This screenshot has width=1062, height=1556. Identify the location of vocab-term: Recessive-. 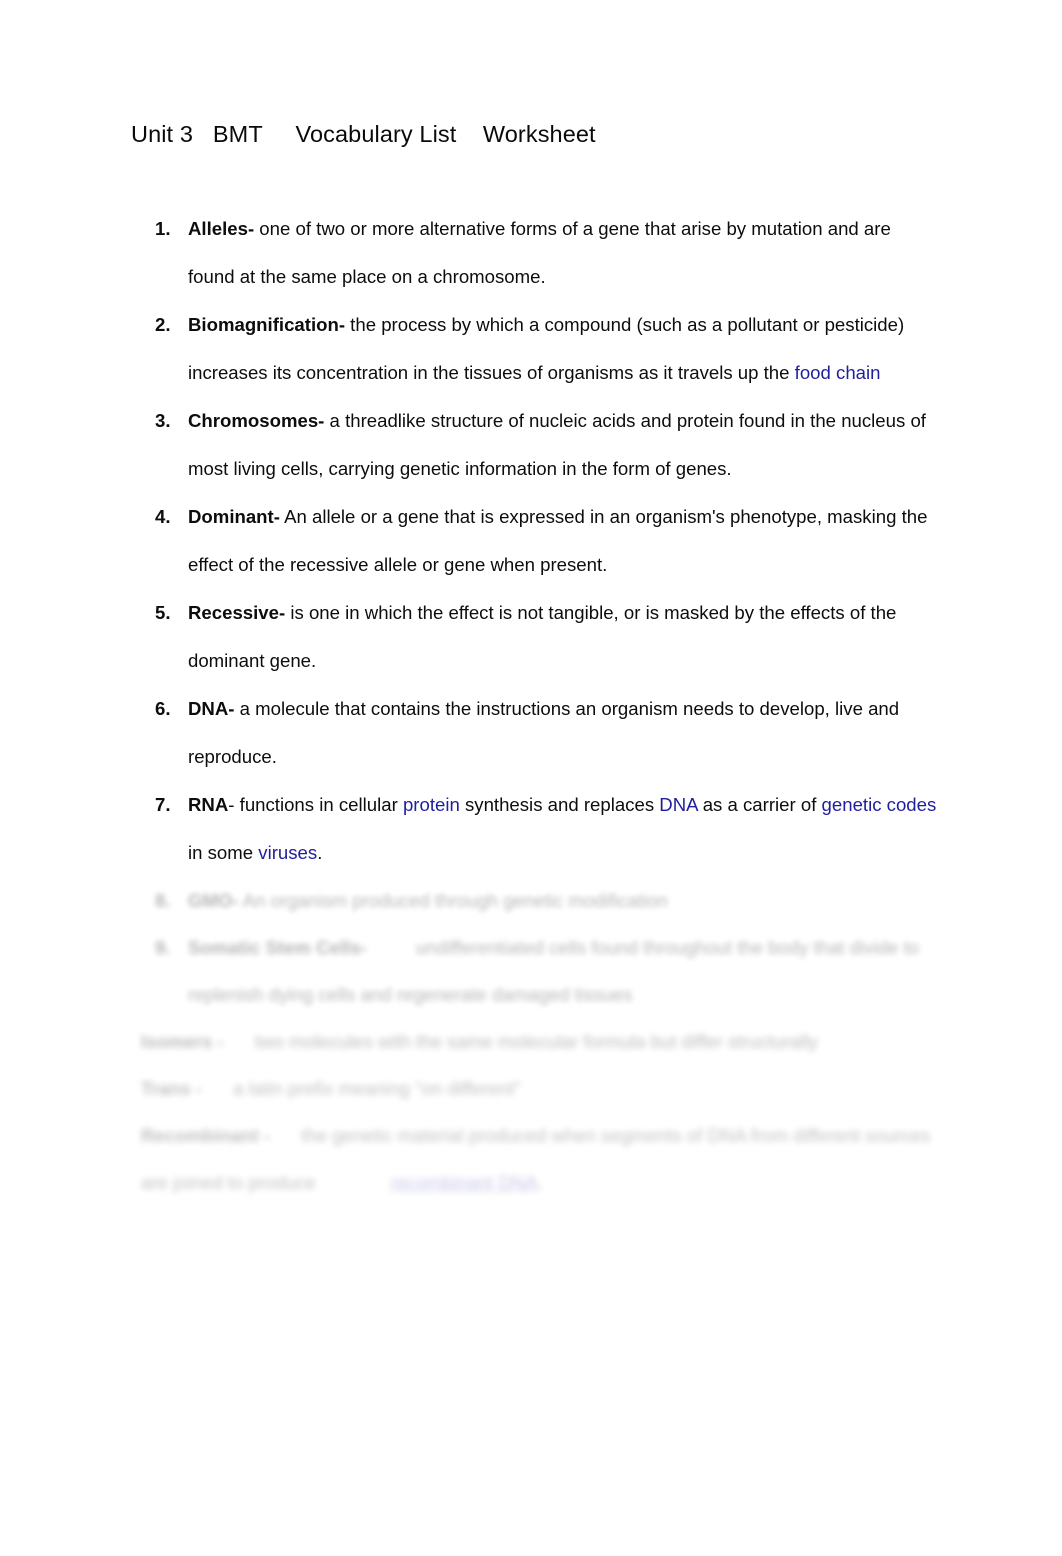
(237, 612).